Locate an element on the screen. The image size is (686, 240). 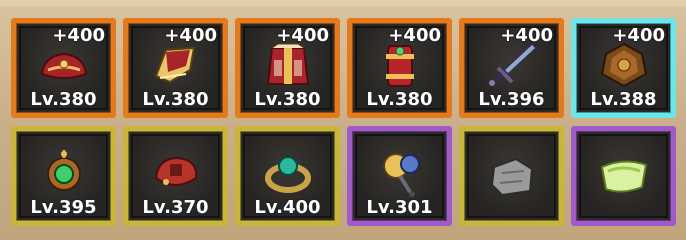
ornate-crest-icon is located at coordinates (623, 65).